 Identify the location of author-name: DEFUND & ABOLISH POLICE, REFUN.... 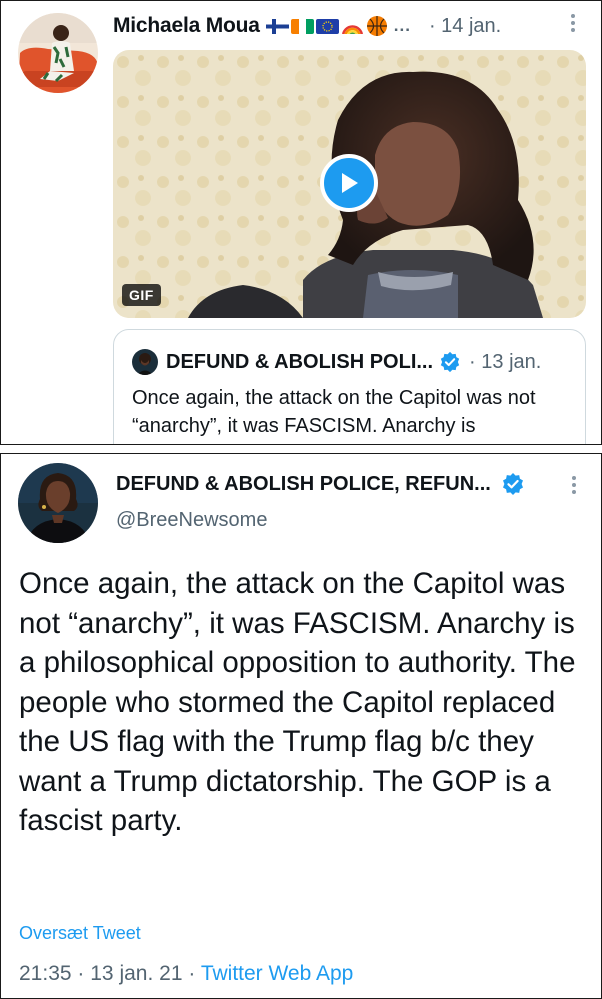
(303, 484).